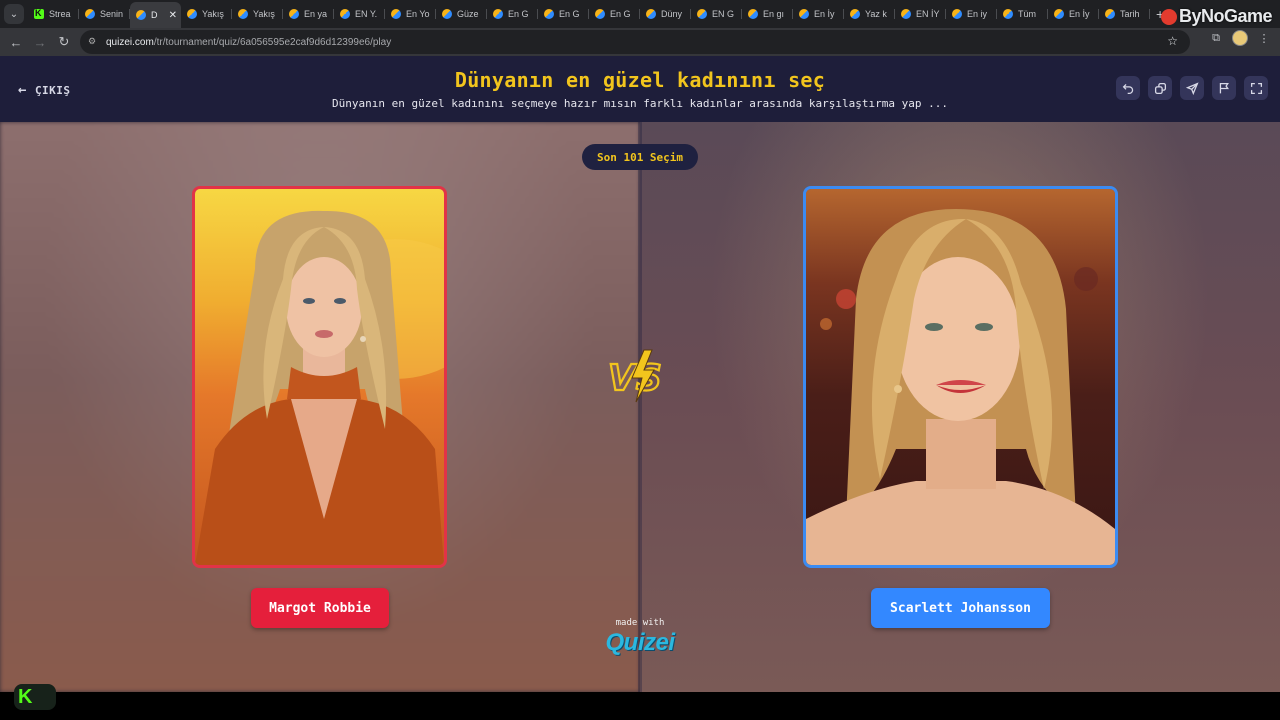  I want to click on made-with-label: made with, so click(640, 623).